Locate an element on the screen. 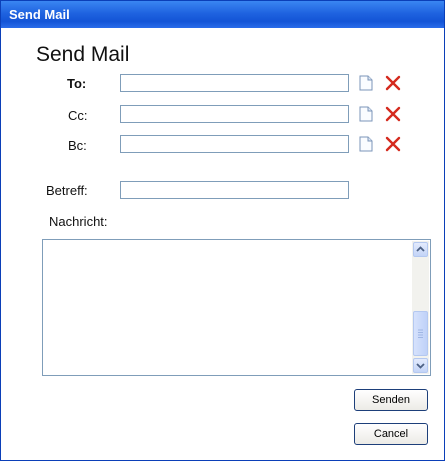 The width and height of the screenshot is (445, 461). message-label: Nachricht: is located at coordinates (78, 221).